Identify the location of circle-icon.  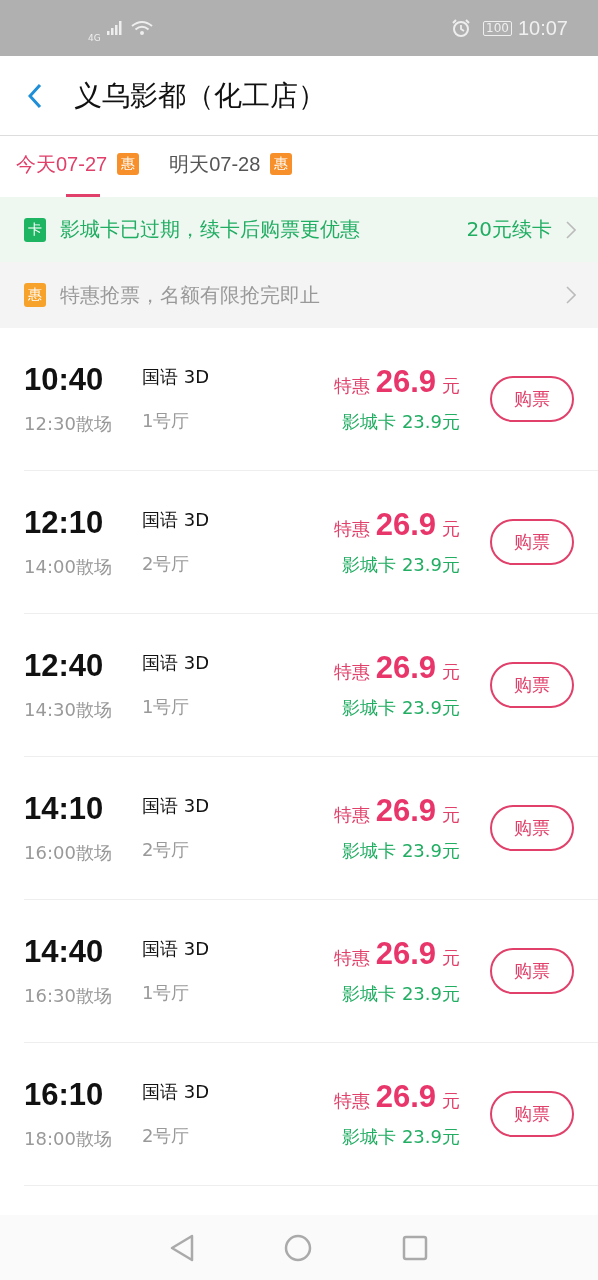
(298, 1247).